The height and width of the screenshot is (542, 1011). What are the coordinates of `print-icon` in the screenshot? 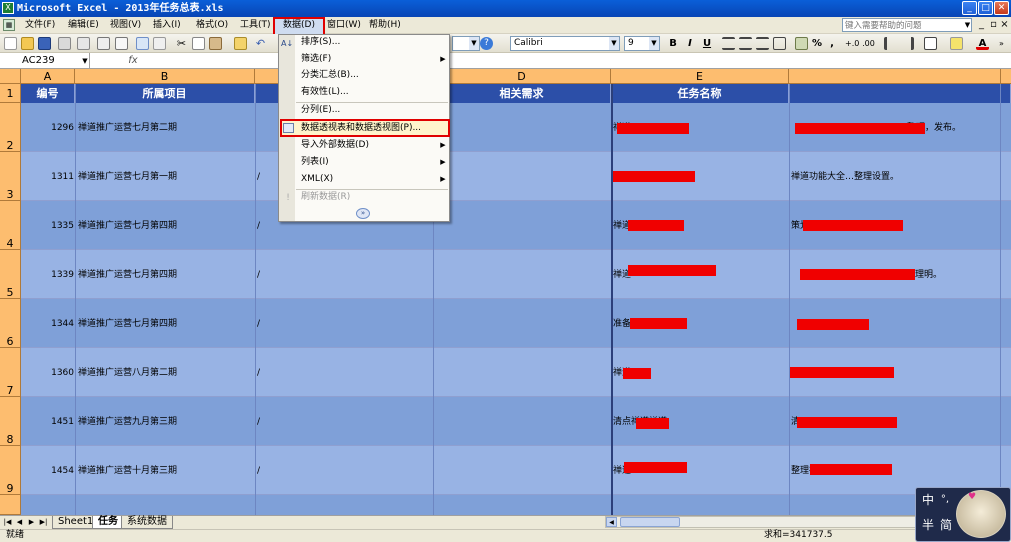 It's located at (103, 43).